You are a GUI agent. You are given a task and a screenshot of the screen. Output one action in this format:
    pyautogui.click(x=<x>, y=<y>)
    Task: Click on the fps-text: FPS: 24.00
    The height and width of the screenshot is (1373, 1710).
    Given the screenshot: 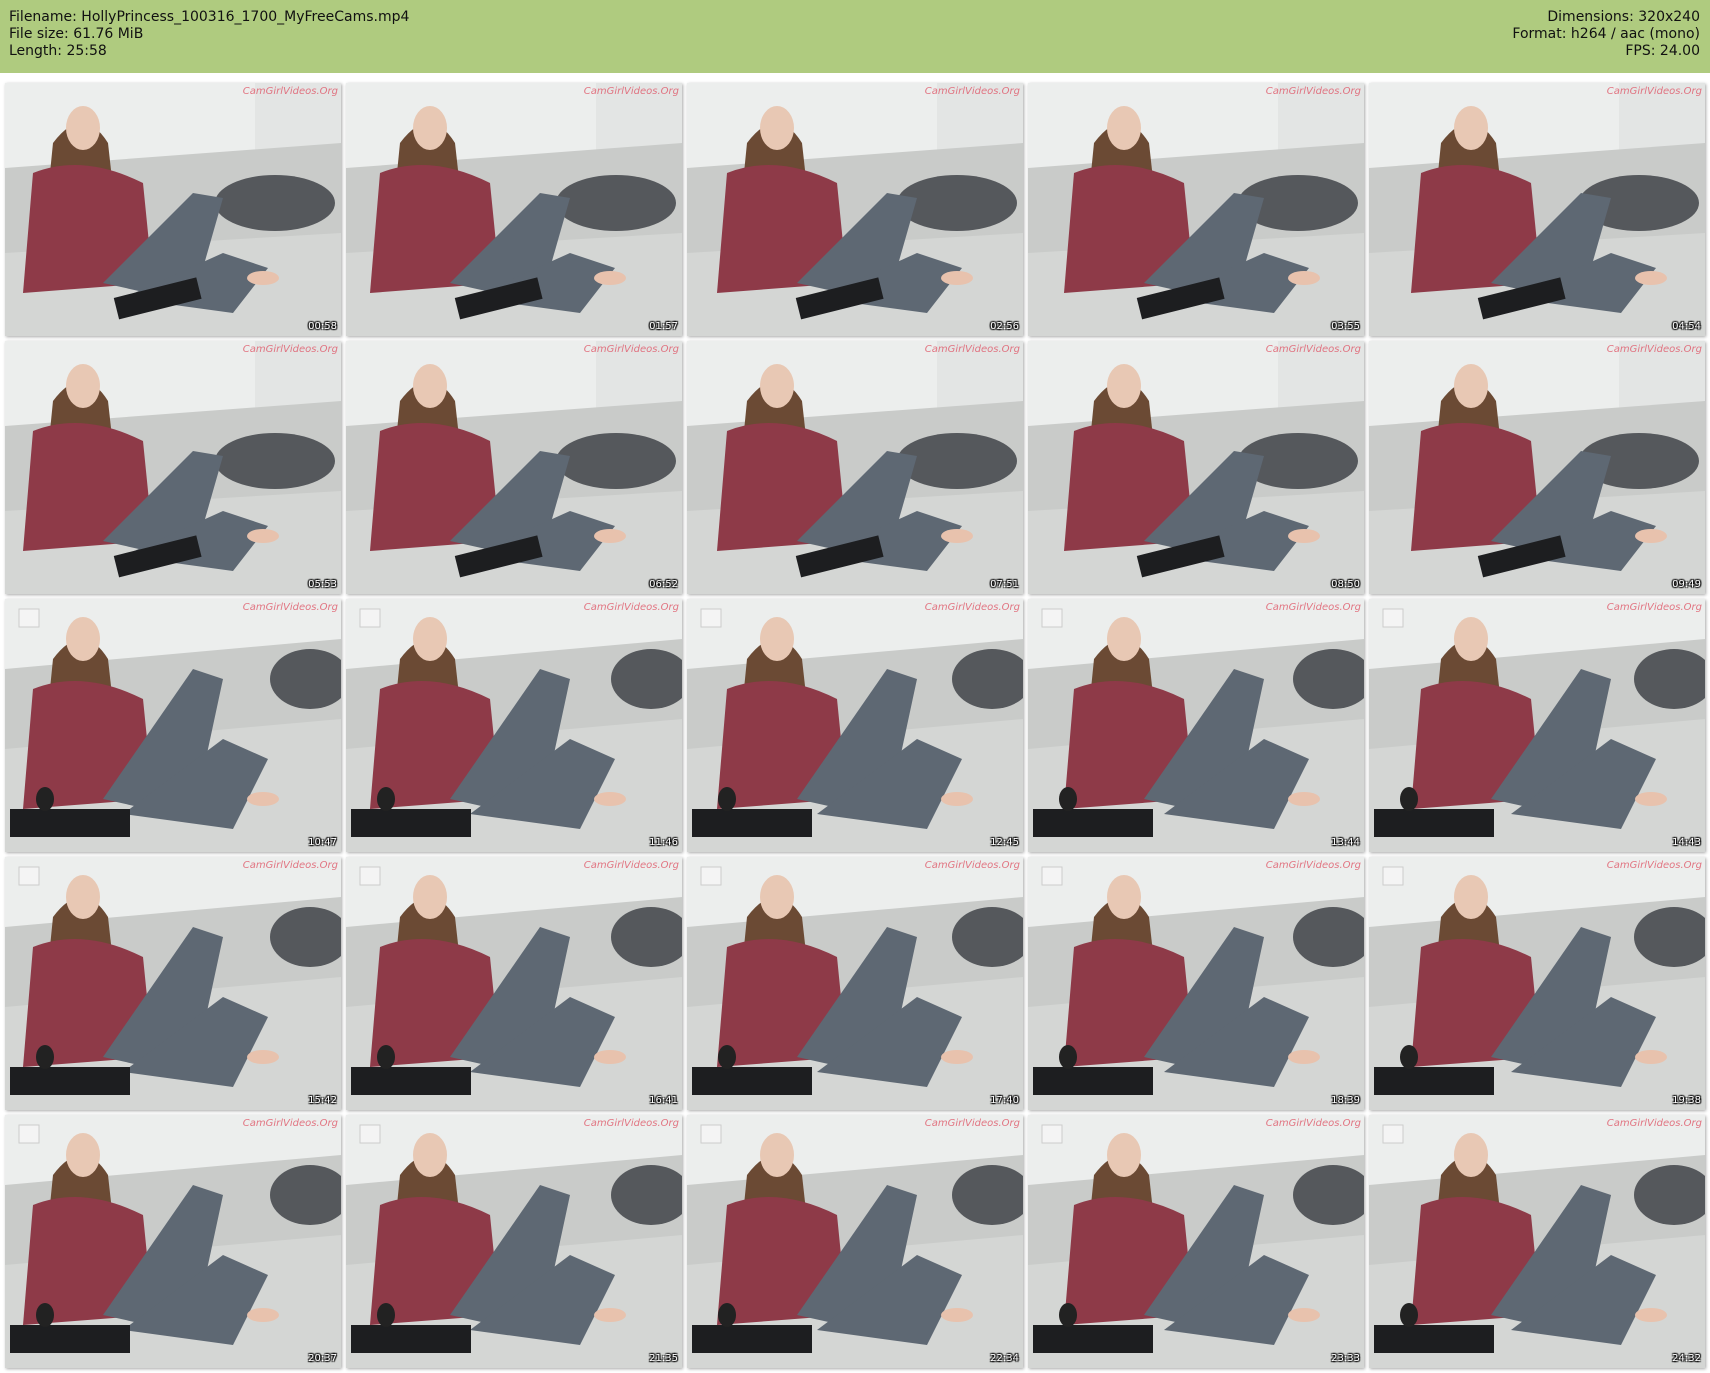 What is the action you would take?
    pyautogui.click(x=1662, y=51)
    